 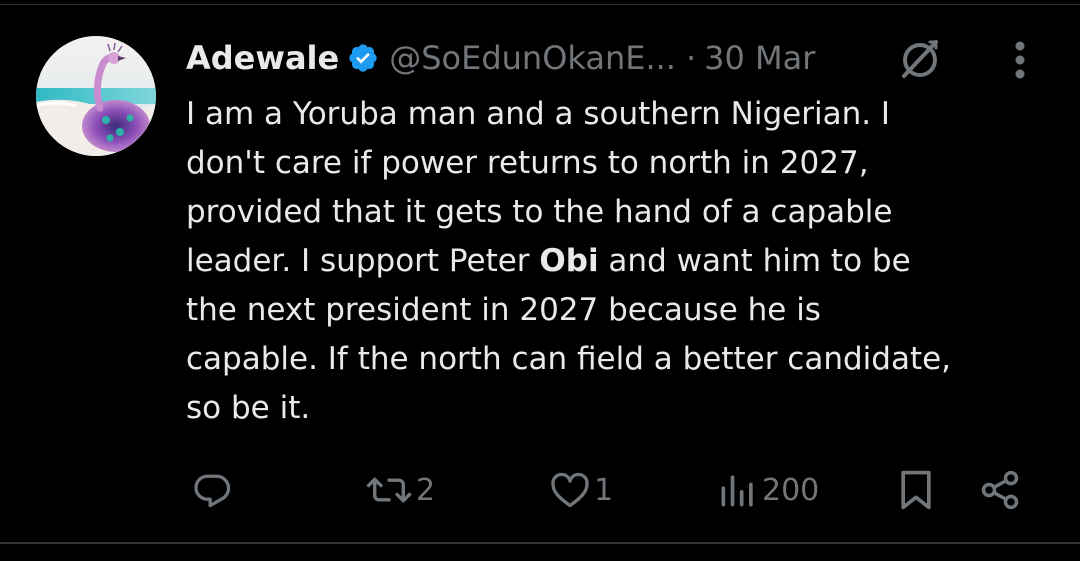 I want to click on views-button: 200, so click(x=767, y=490).